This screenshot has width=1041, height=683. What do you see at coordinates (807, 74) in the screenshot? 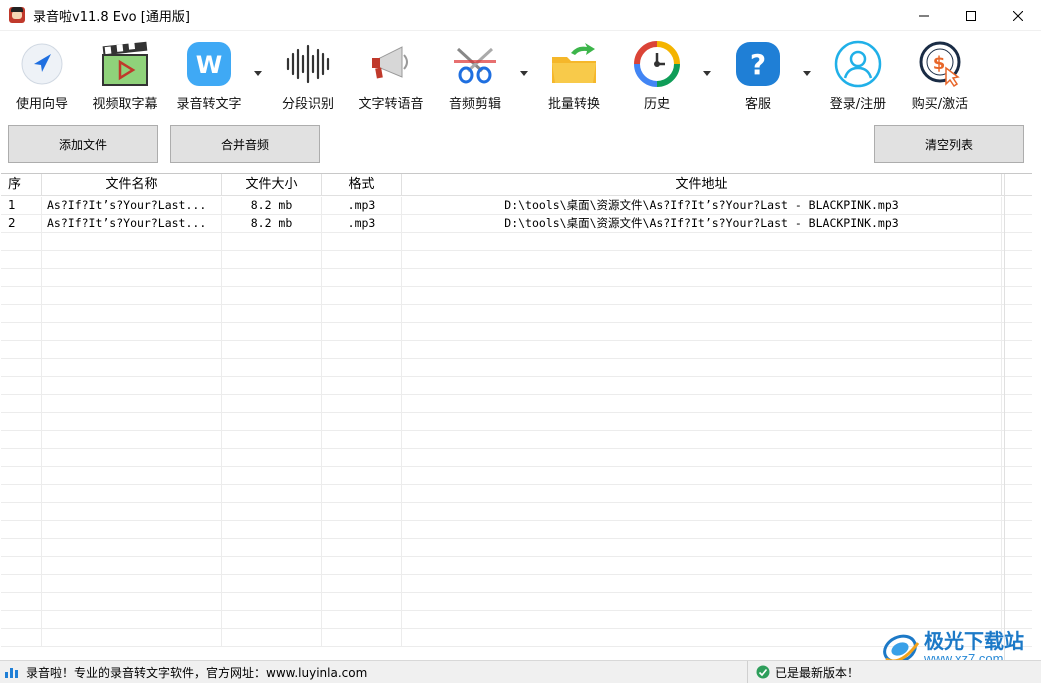
I see `support-dropdown-arrow-icon` at bounding box center [807, 74].